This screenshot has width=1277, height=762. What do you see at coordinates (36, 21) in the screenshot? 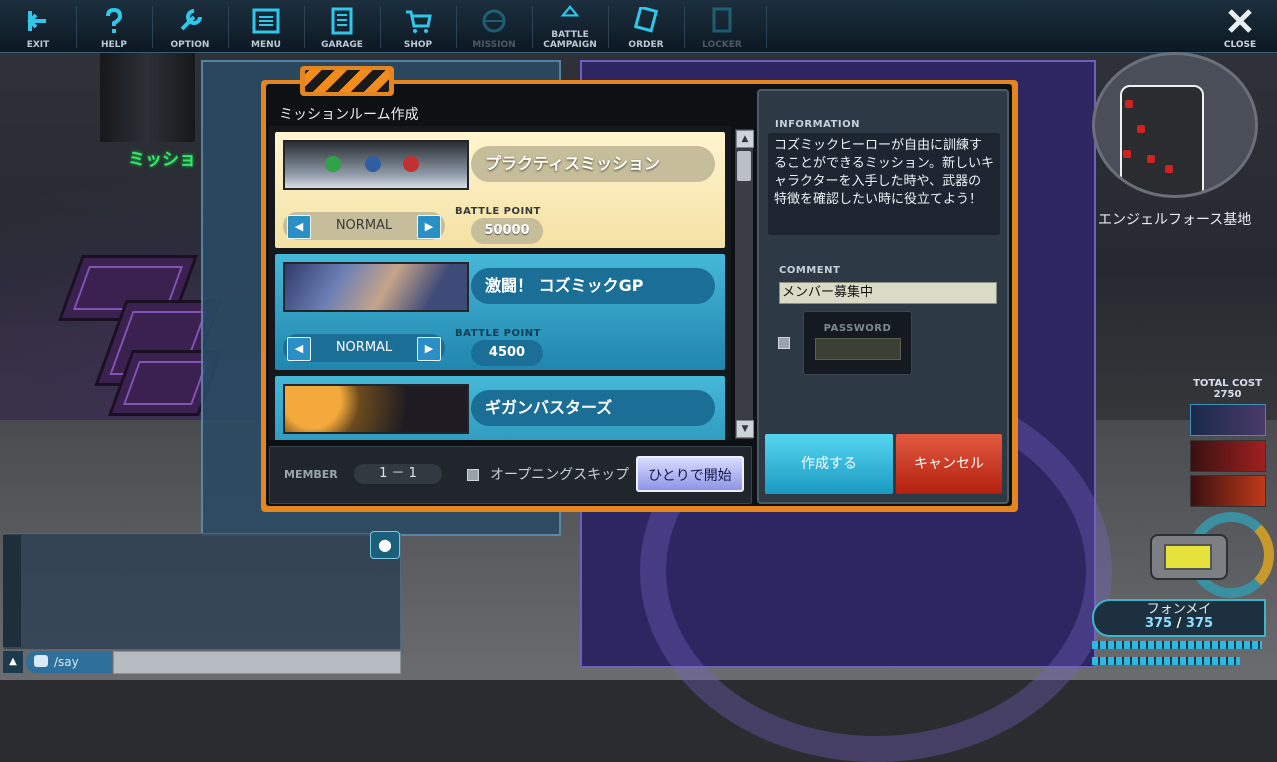
I see `exit-icon` at bounding box center [36, 21].